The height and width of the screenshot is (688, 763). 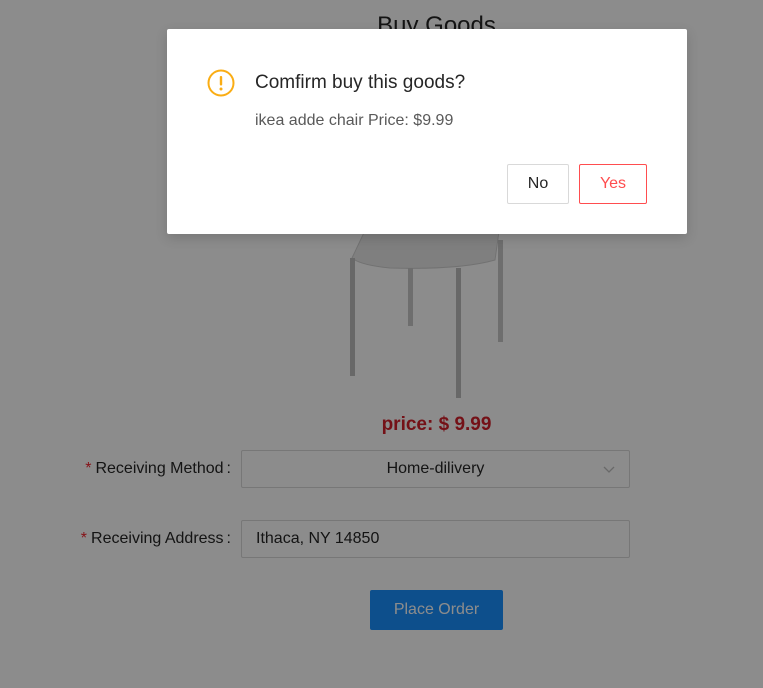 What do you see at coordinates (360, 82) in the screenshot?
I see `modal-title: Comfirm buy this goods?` at bounding box center [360, 82].